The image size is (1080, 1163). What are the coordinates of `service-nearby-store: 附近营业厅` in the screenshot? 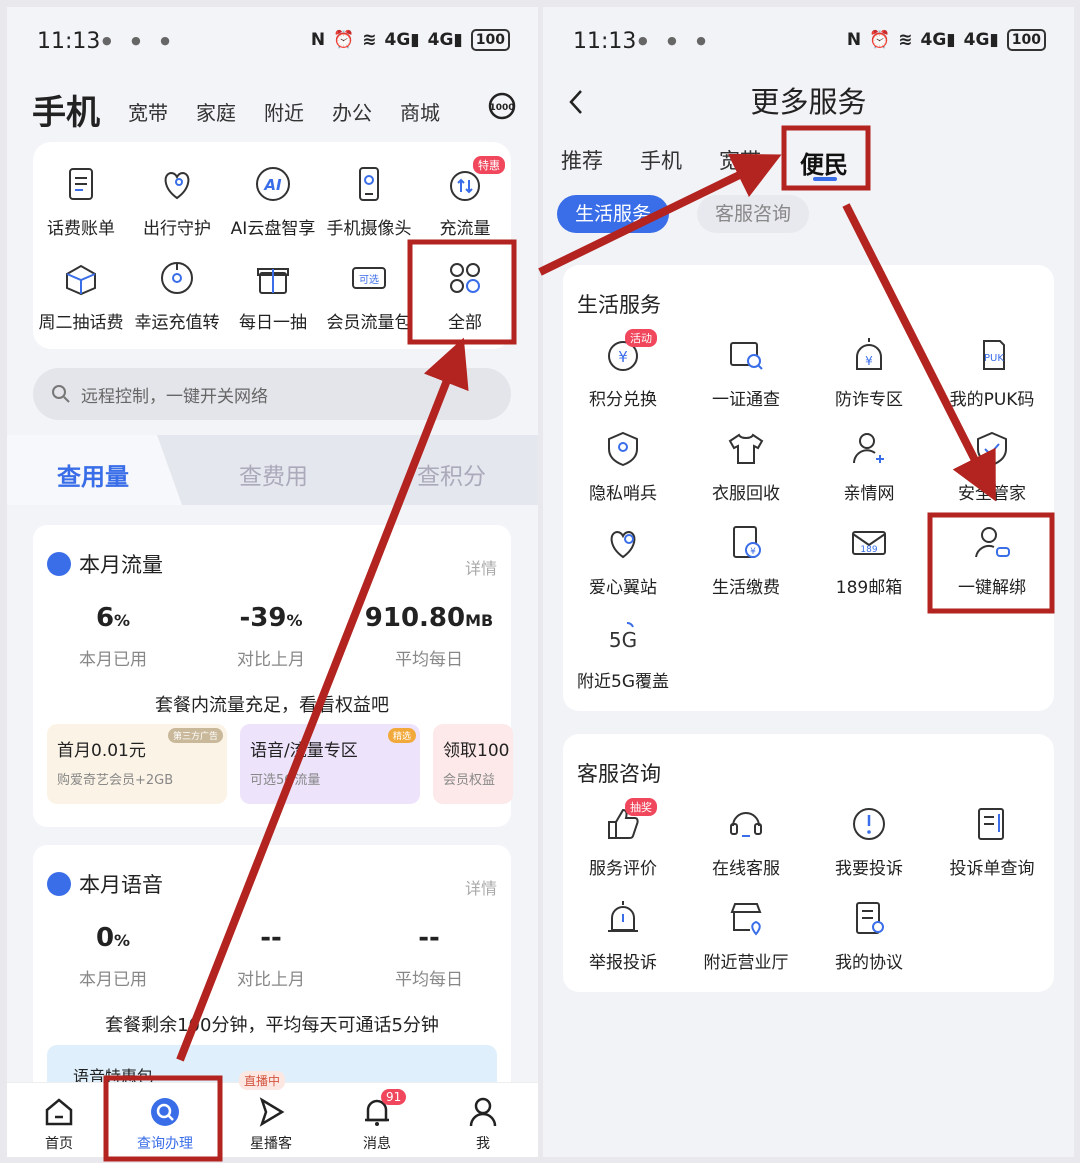 It's located at (746, 935).